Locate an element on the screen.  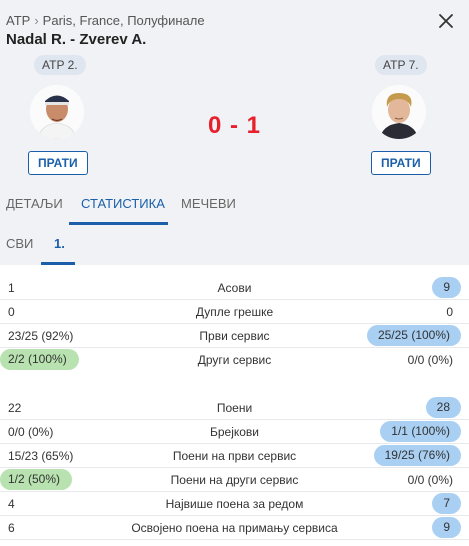
stat-away-value: 0 is located at coordinates (449, 312).